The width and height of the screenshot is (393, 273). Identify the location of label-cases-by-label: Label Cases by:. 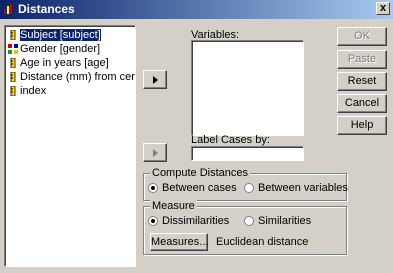
(230, 140).